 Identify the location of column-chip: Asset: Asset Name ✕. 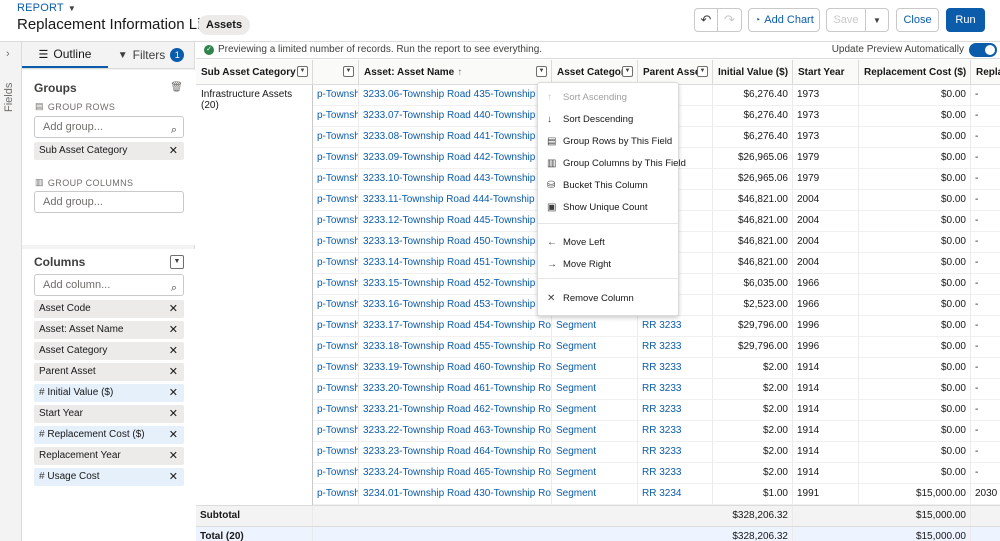
(109, 330).